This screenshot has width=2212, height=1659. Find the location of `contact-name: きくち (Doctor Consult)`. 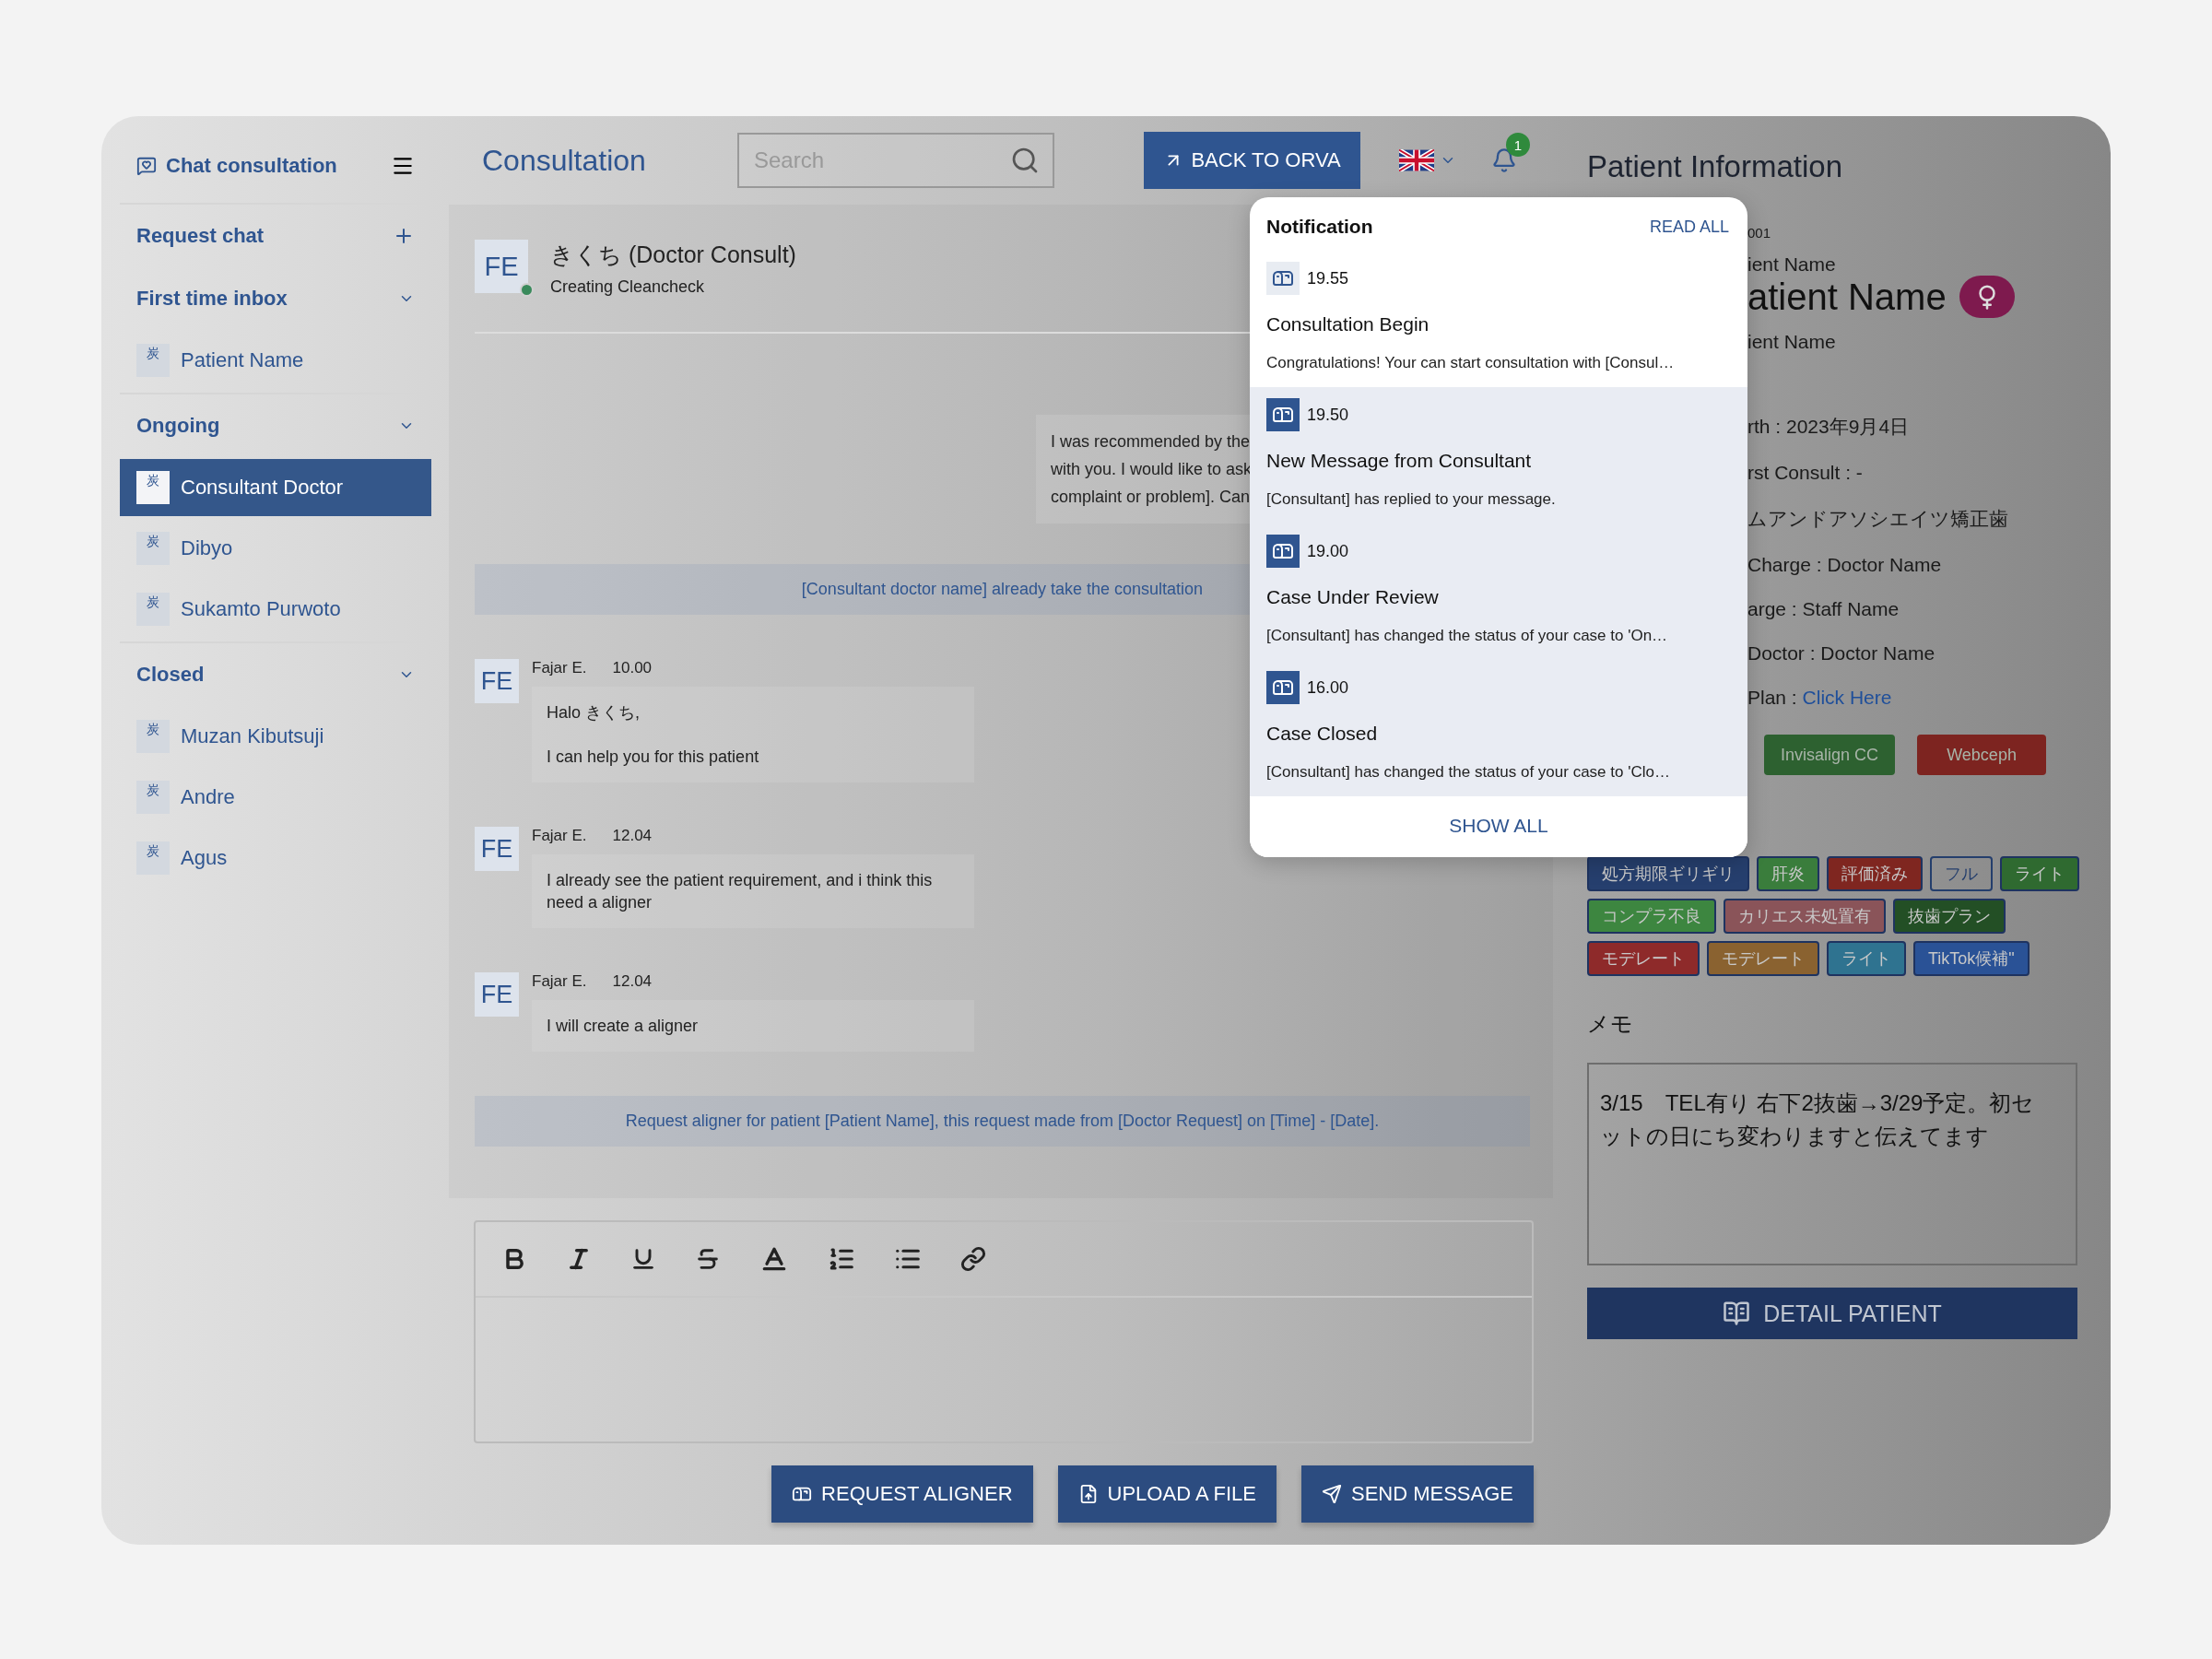

contact-name: きくち (Doctor Consult) is located at coordinates (673, 255).